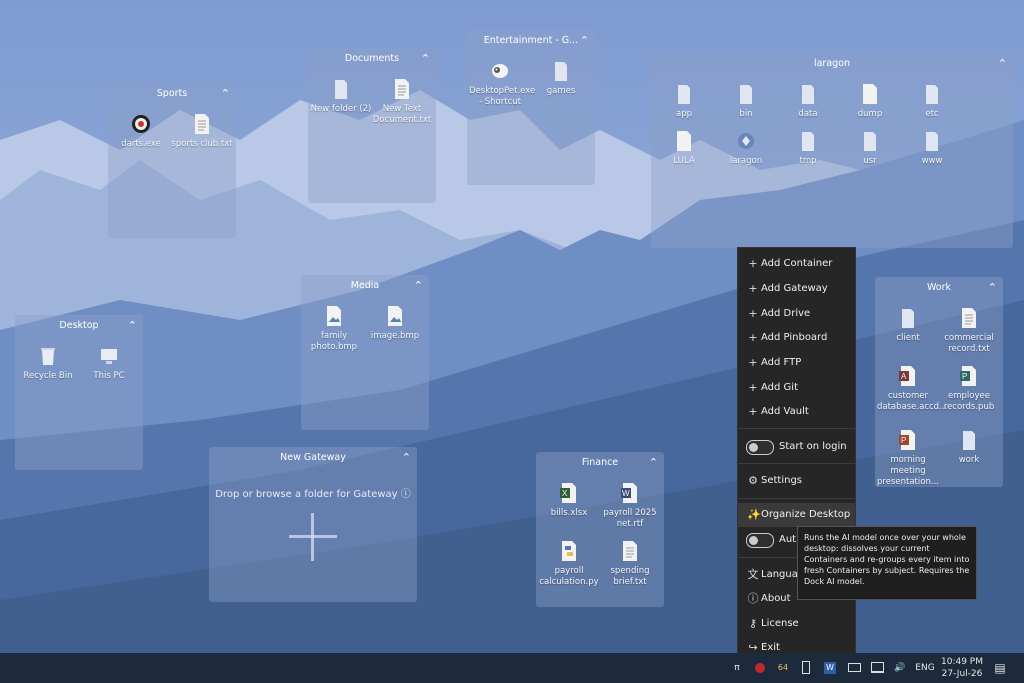 The image size is (1024, 683). What do you see at coordinates (760, 540) in the screenshot?
I see `auto-toggle` at bounding box center [760, 540].